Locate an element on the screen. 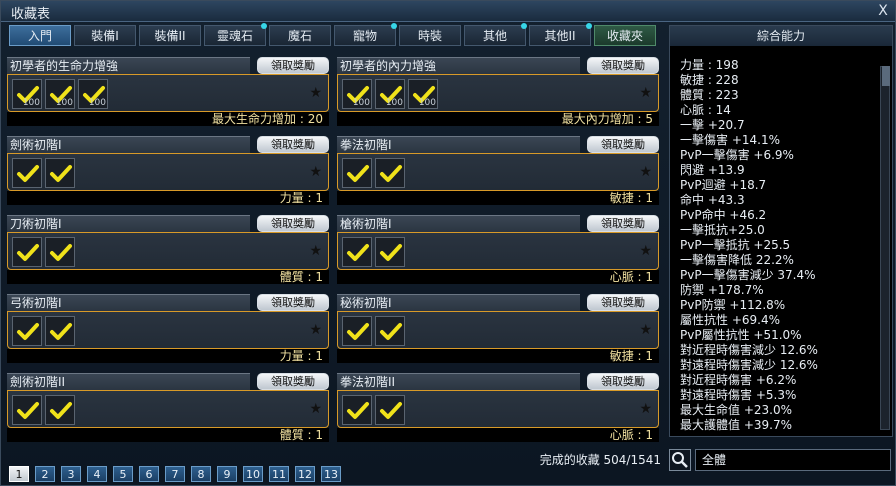  tab-label: 收藏夾 is located at coordinates (624, 36).